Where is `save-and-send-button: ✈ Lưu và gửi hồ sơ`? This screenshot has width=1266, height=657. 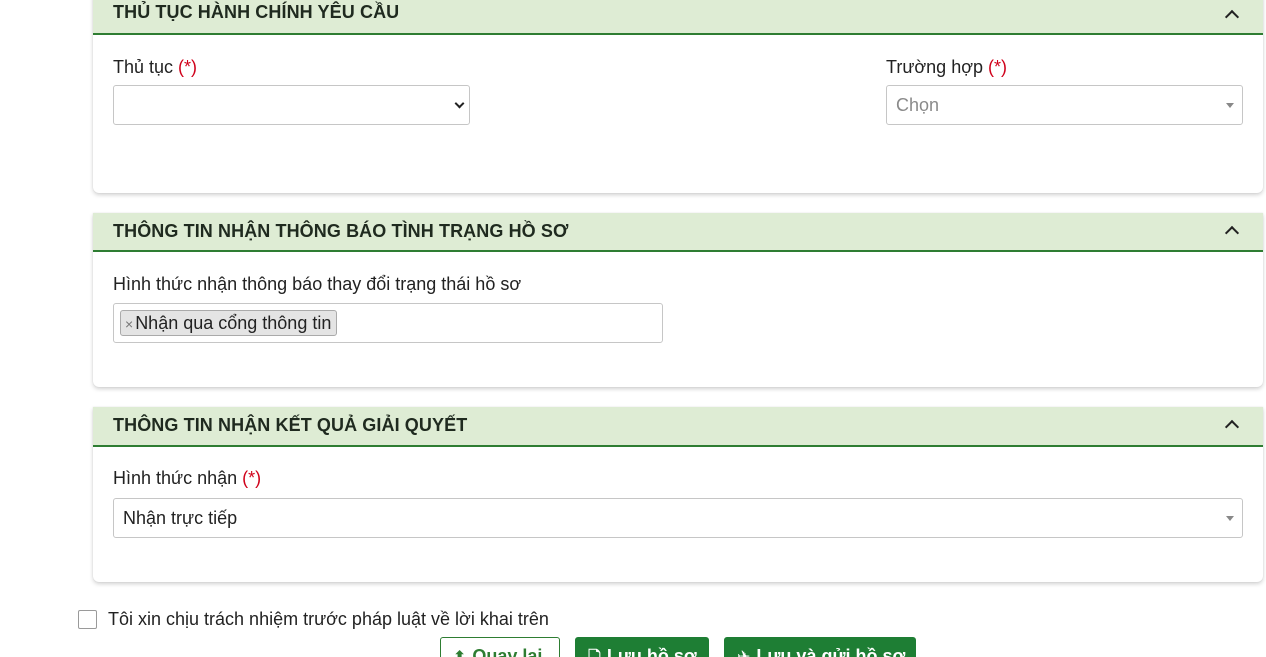 save-and-send-button: ✈ Lưu và gửi hồ sơ is located at coordinates (820, 647).